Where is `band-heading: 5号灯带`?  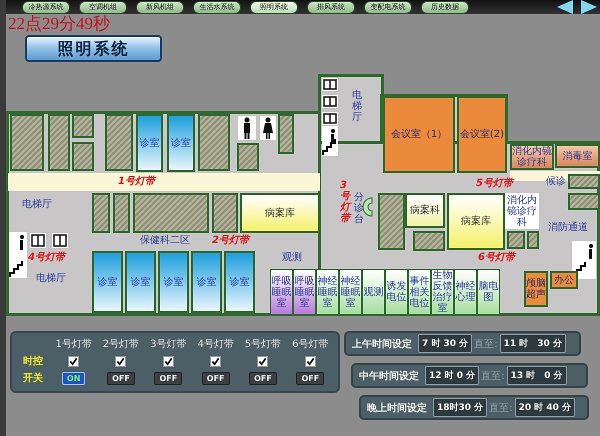 band-heading: 5号灯带 is located at coordinates (263, 344).